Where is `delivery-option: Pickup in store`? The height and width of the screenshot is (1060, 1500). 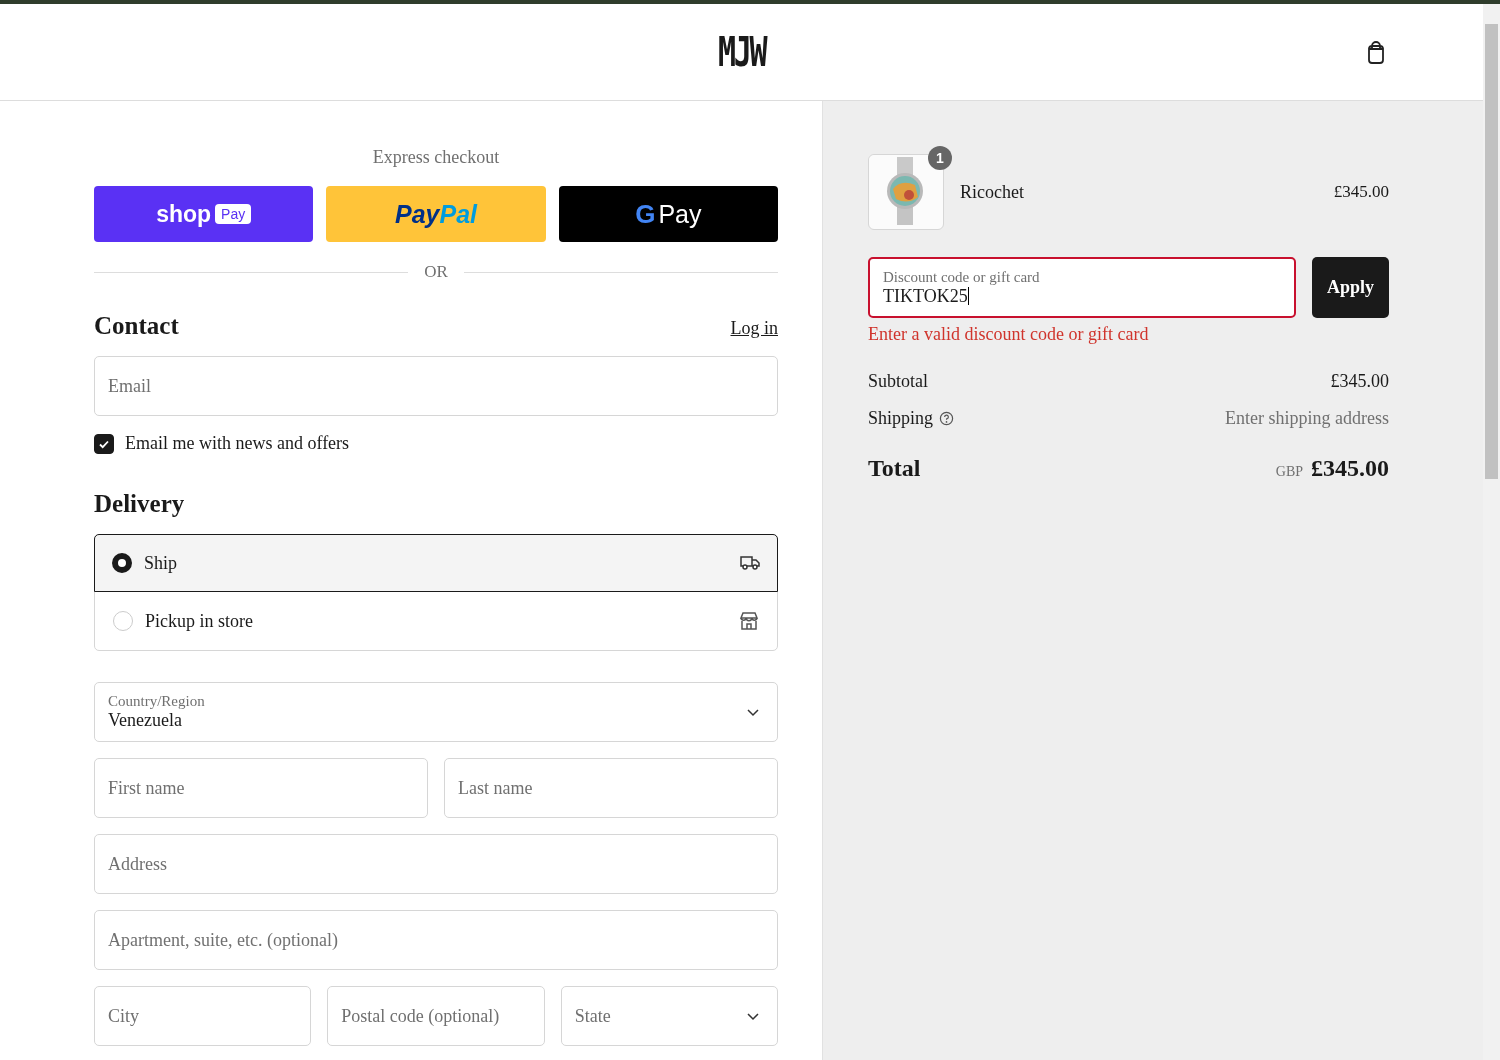
delivery-option: Pickup in store is located at coordinates (436, 621).